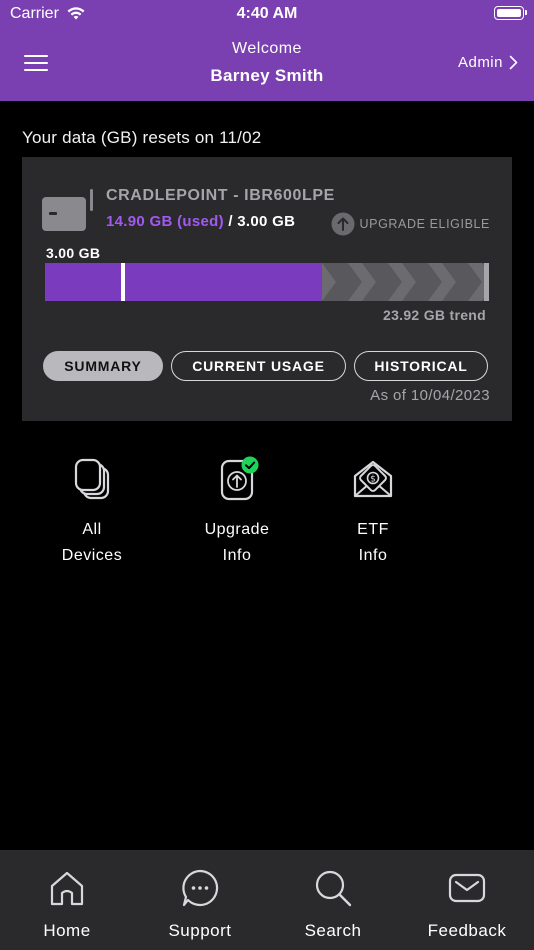 The height and width of the screenshot is (950, 534). Describe the element at coordinates (123, 282) in the screenshot. I see `usage-bar-limit-marker` at that location.